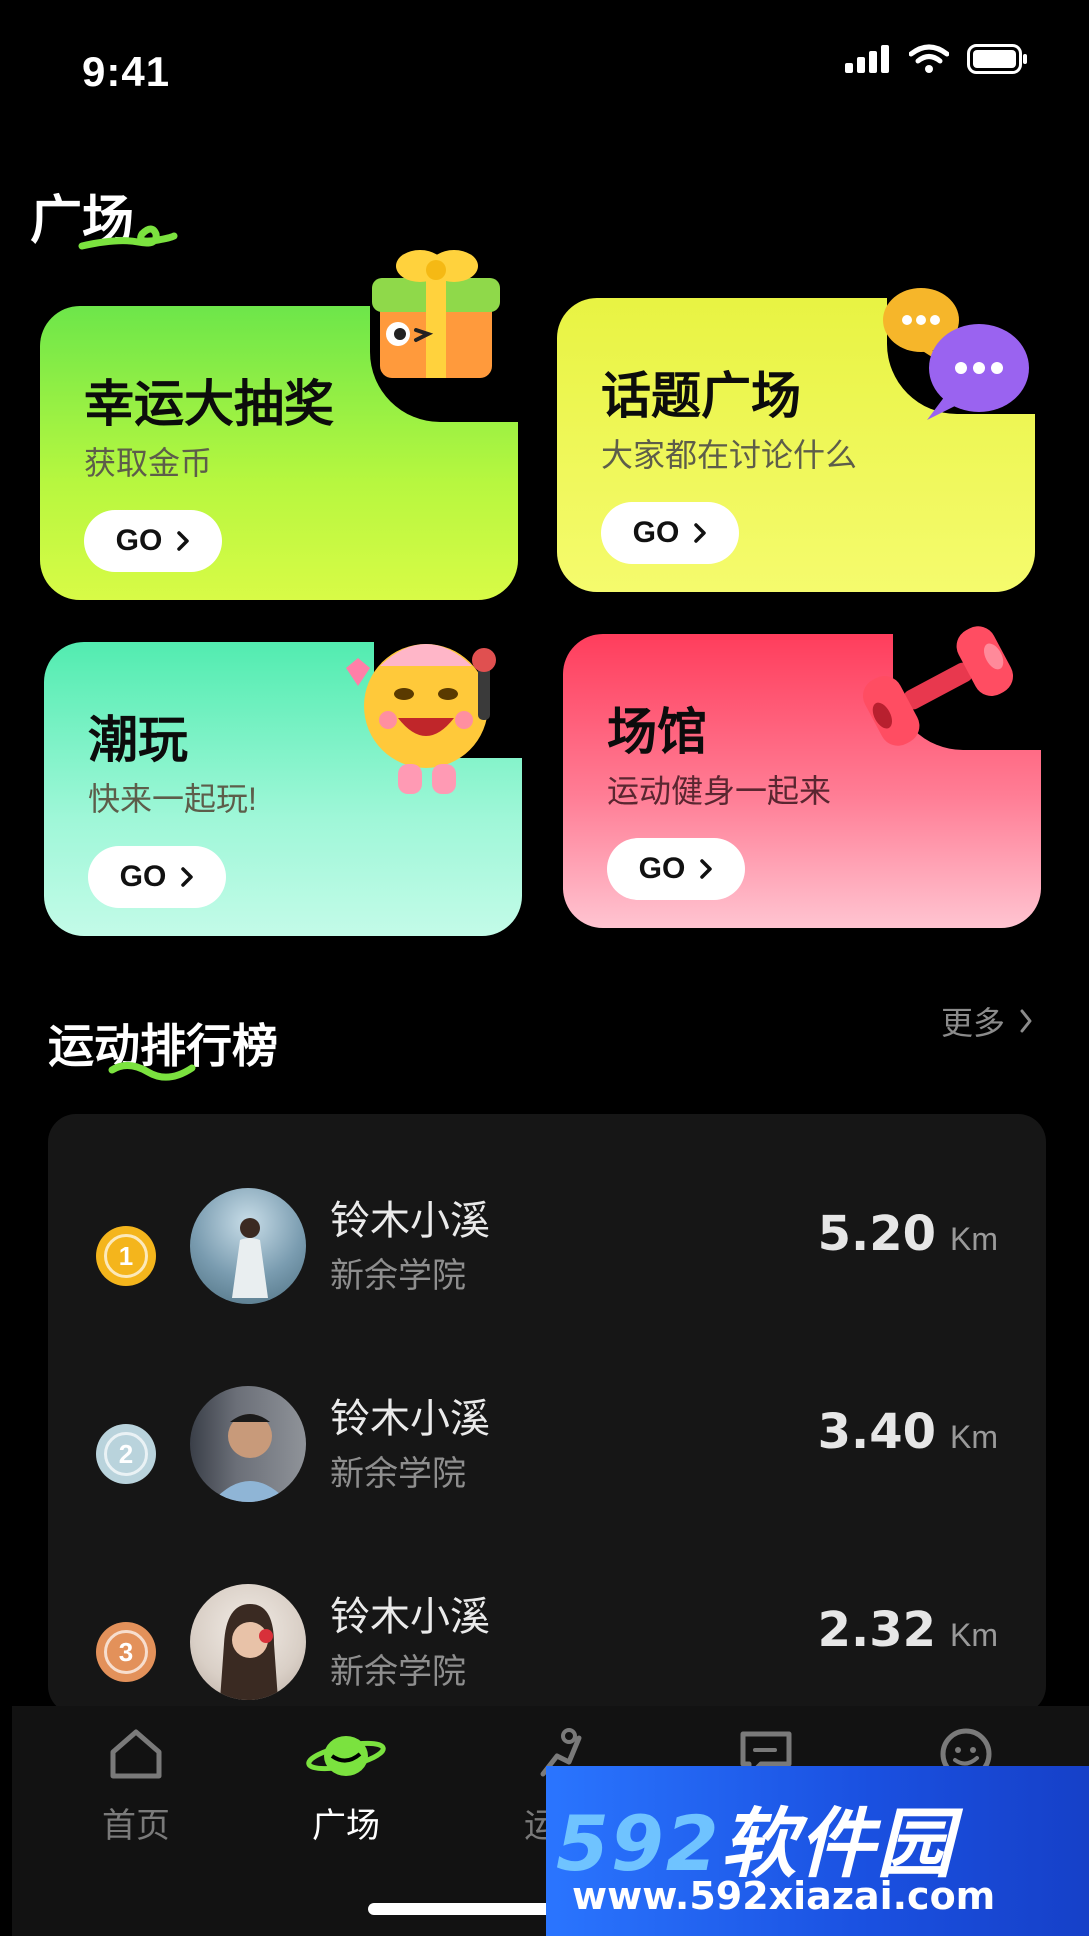 Image resolution: width=1089 pixels, height=1936 pixels. I want to click on distance-value: 2.32, so click(876, 1630).